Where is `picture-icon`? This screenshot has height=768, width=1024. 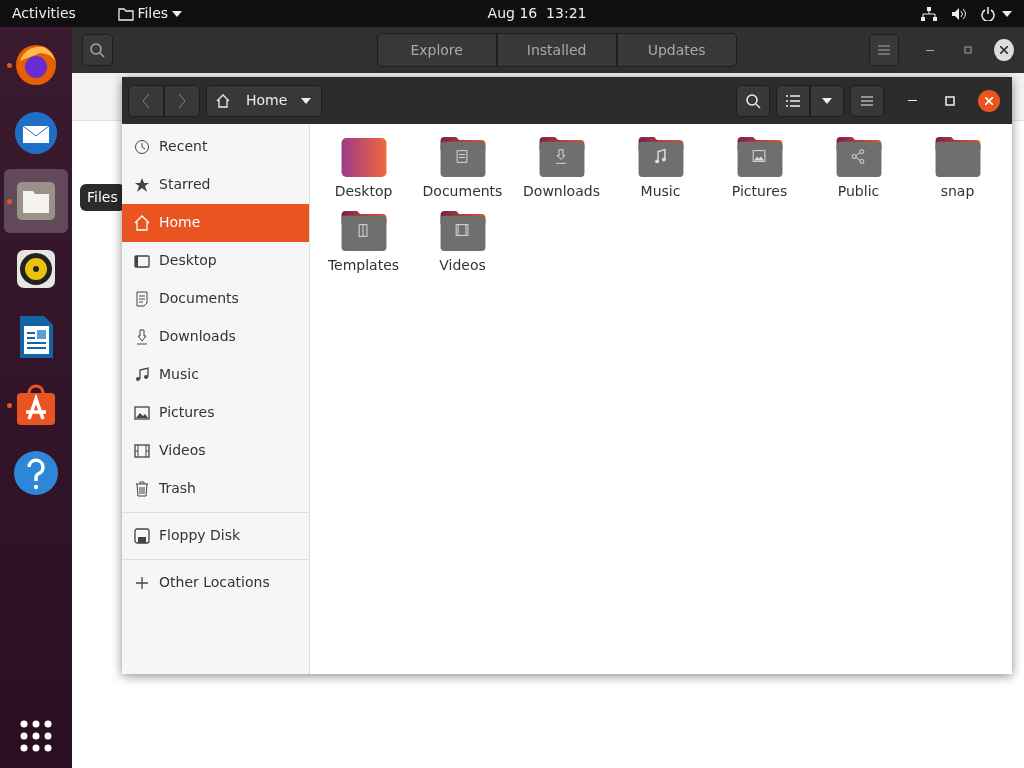 picture-icon is located at coordinates (142, 412).